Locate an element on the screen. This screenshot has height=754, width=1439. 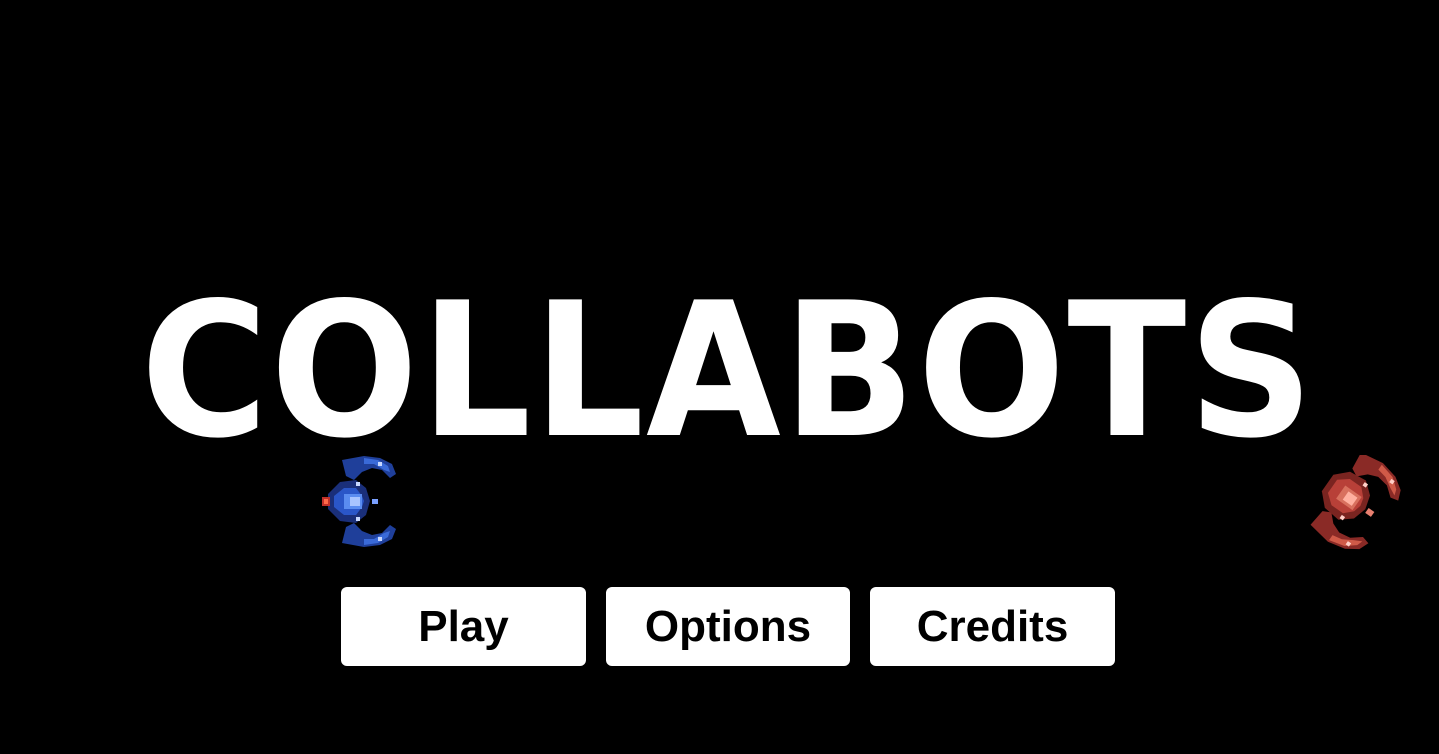
options-button: Options is located at coordinates (728, 626).